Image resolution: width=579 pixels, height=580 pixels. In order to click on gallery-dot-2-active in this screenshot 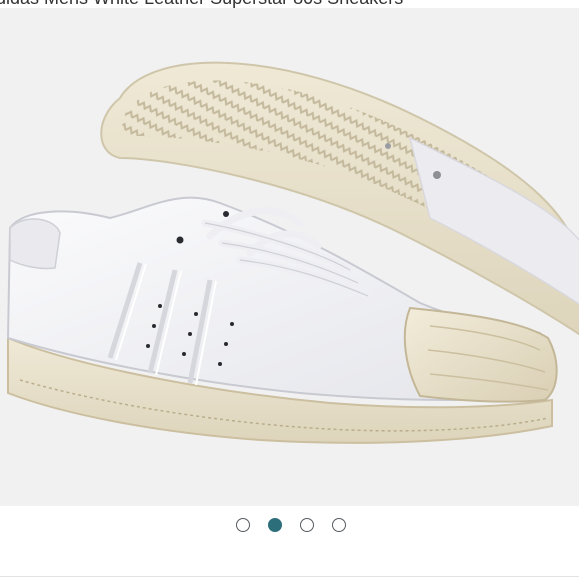, I will do `click(274, 525)`.